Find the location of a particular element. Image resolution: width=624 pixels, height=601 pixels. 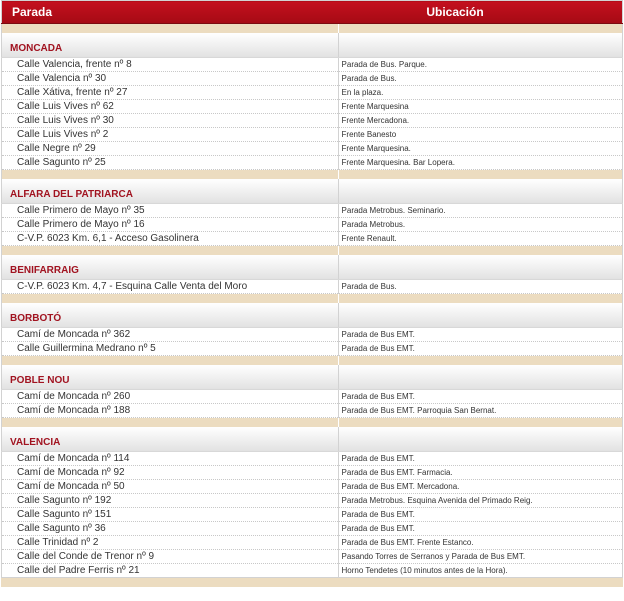

parada-cell: Calle Valencia, frente nº 8 is located at coordinates (170, 64).